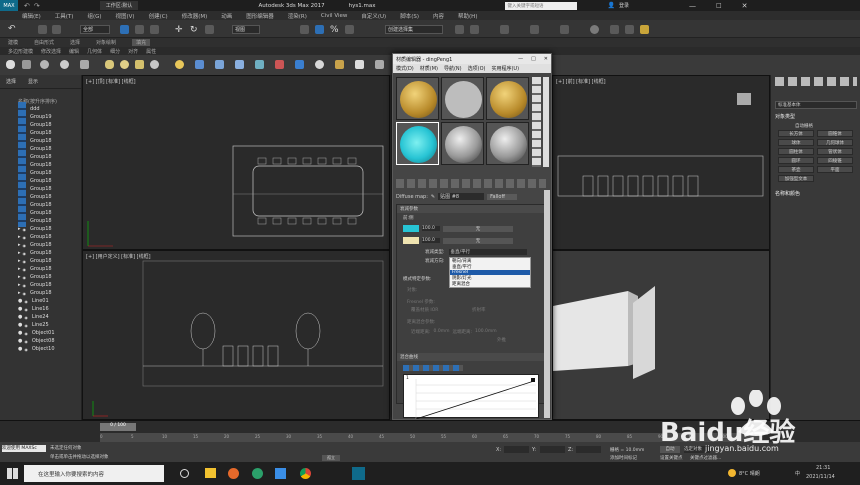 The image size is (860, 485). What do you see at coordinates (520, 59) in the screenshot?
I see `mat-minimize-button: —` at bounding box center [520, 59].